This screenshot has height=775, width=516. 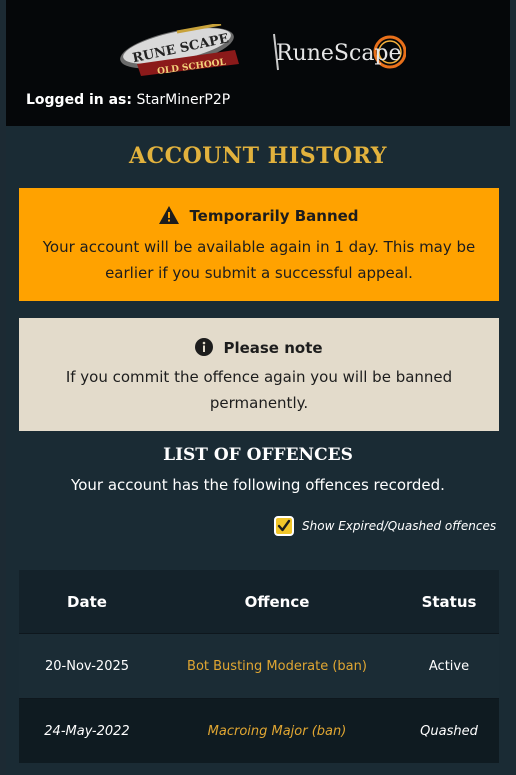 What do you see at coordinates (277, 601) in the screenshot?
I see `column-header-offence: Offence` at bounding box center [277, 601].